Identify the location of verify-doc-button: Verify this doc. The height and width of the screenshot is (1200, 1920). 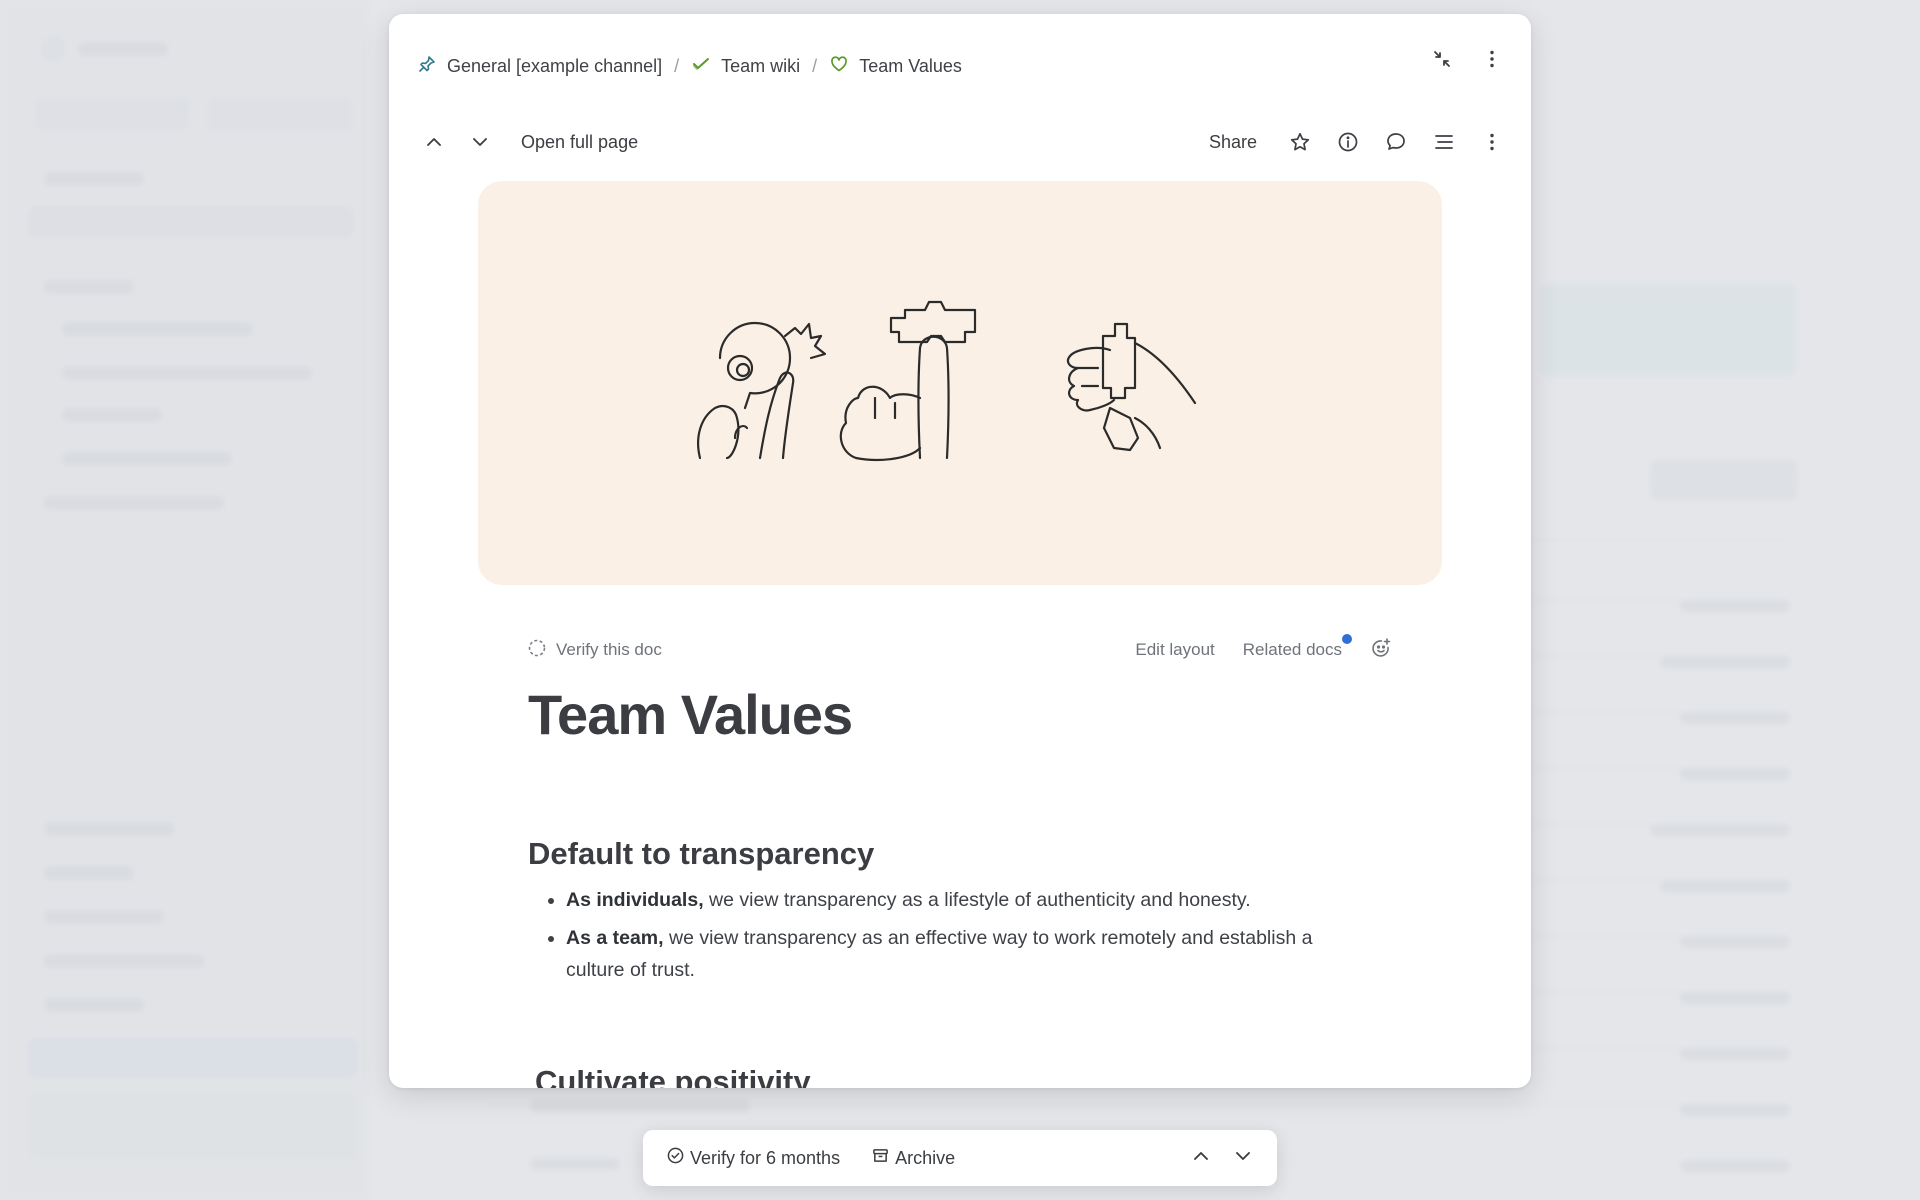
(595, 650).